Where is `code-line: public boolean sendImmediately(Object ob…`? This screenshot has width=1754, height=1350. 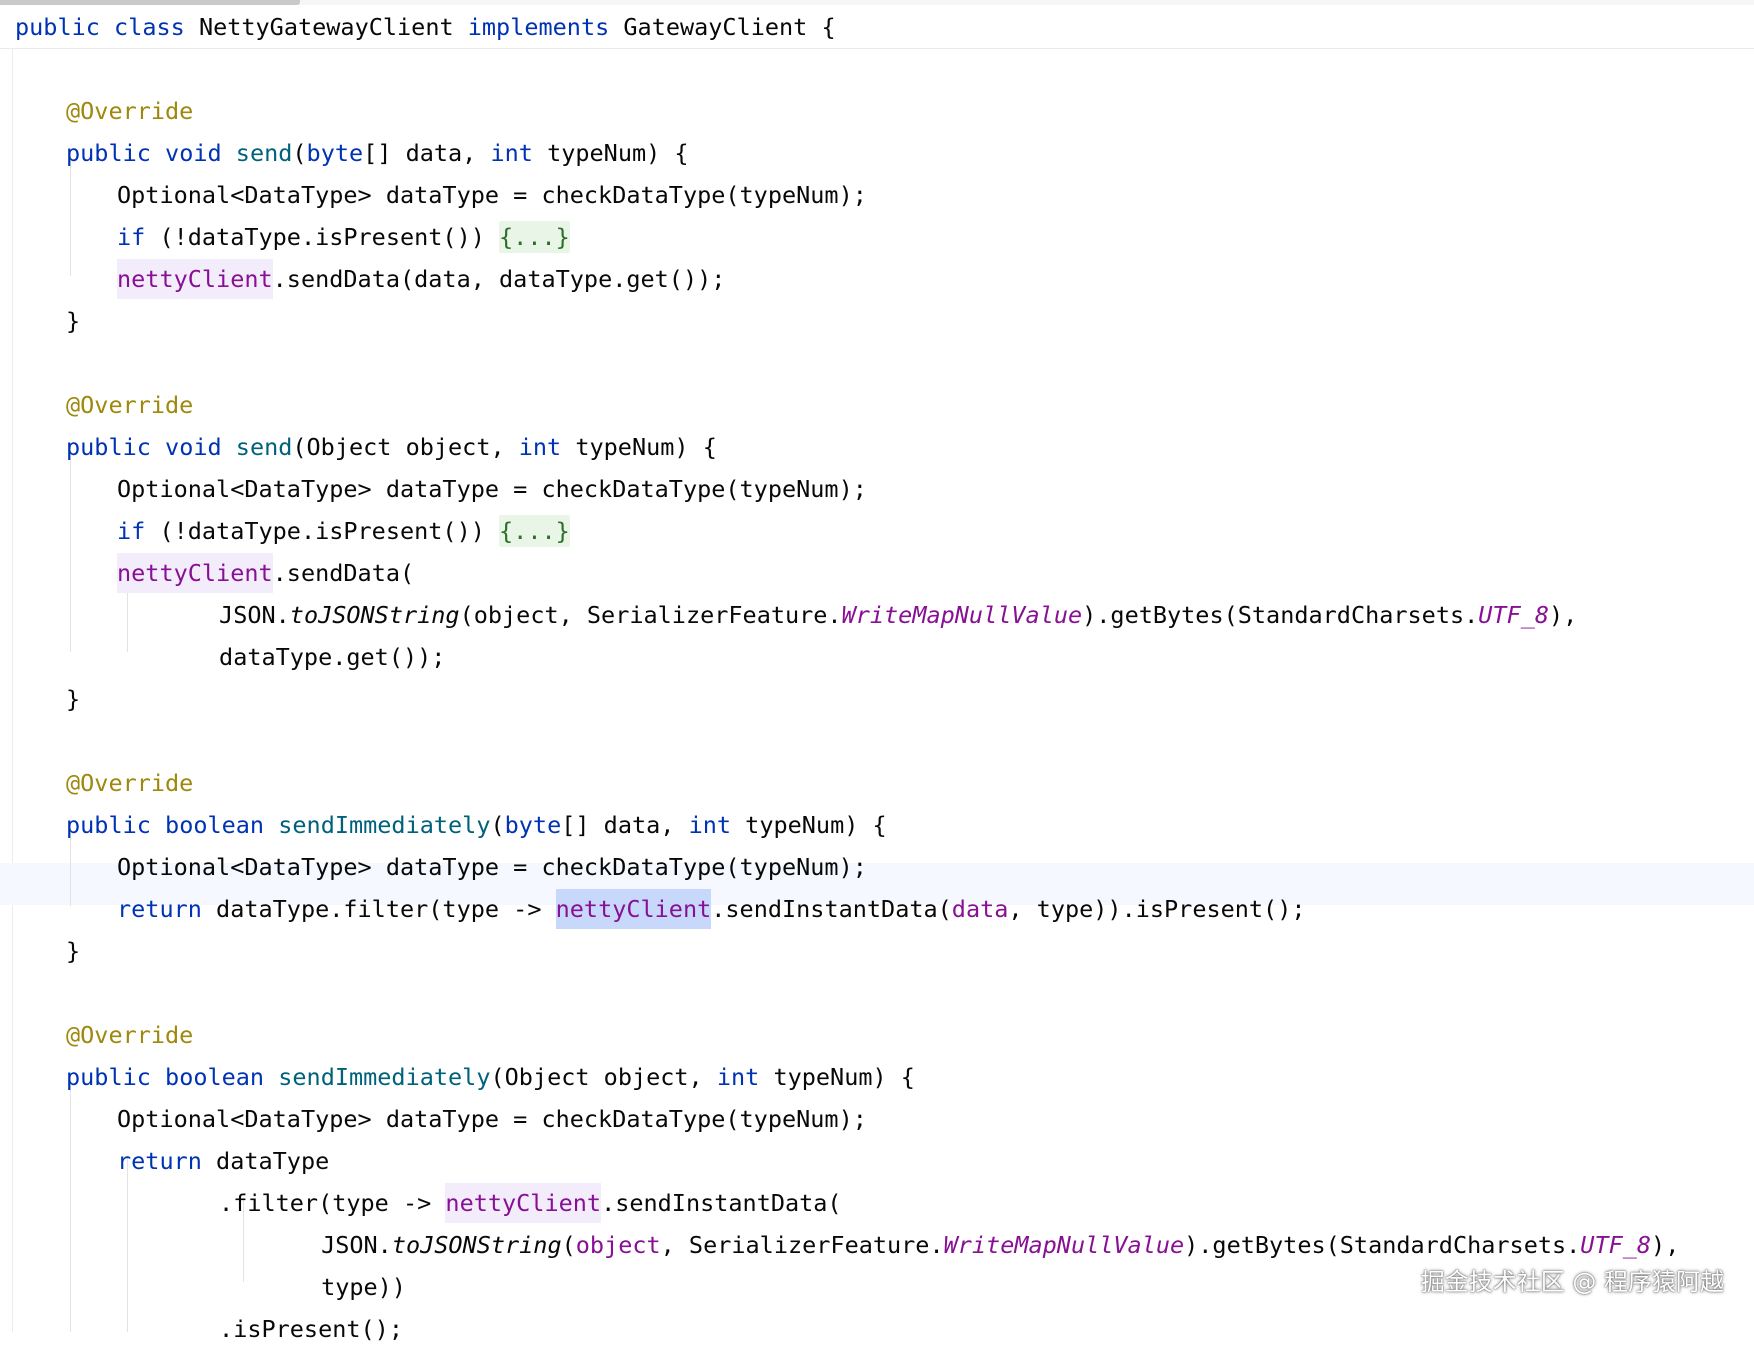
code-line: public boolean sendImmediately(Object ob… is located at coordinates (490, 1077).